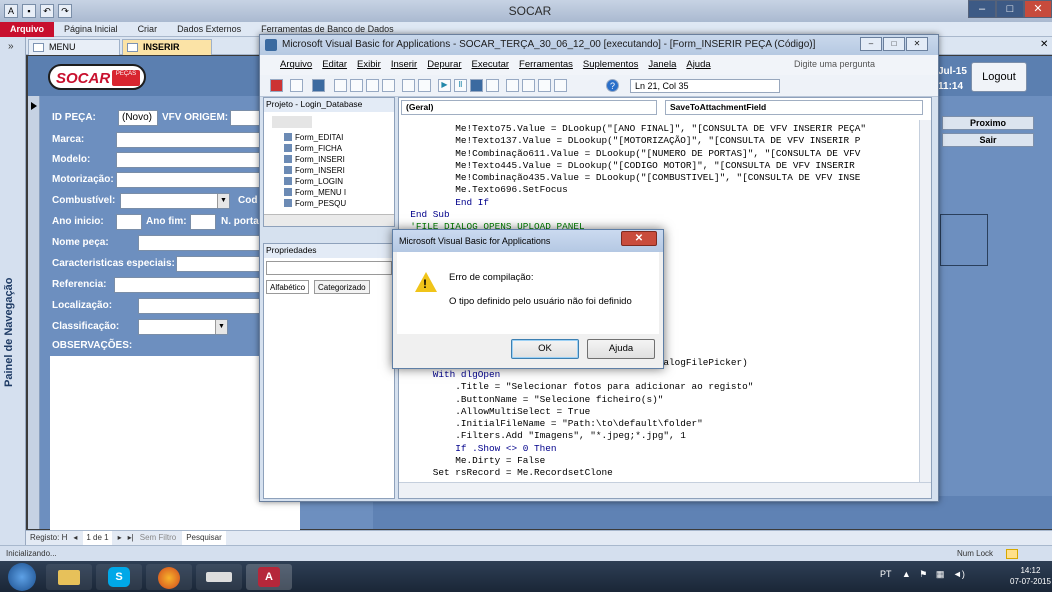 The height and width of the screenshot is (592, 1052). I want to click on menu-suplementos: Suplementos, so click(610, 65).